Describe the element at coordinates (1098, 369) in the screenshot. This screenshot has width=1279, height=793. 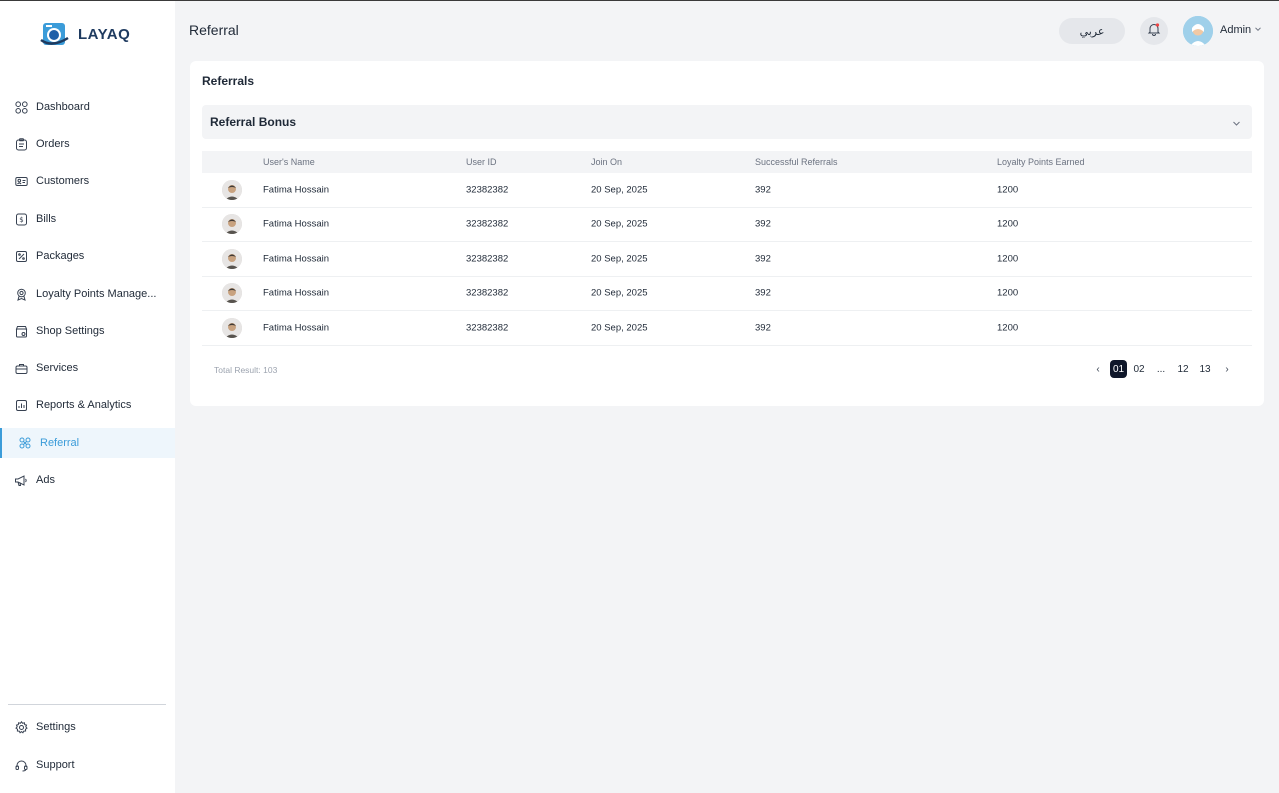
I see `prev-page-button: ‹` at that location.